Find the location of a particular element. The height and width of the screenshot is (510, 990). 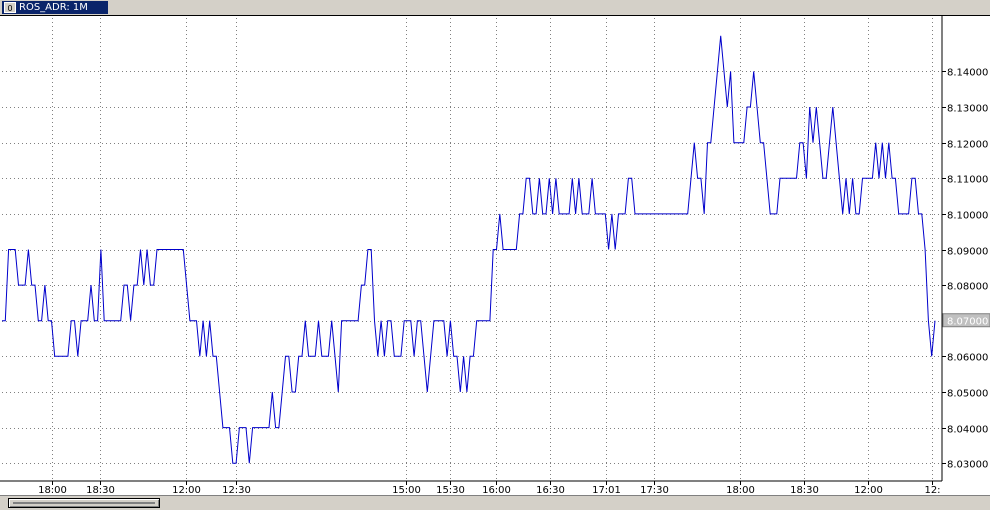

y-tick-label: 8.10000 is located at coordinates (967, 216).